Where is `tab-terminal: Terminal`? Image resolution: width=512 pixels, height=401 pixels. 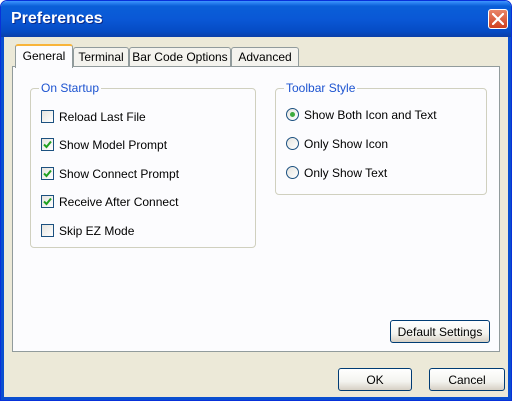 tab-terminal: Terminal is located at coordinates (101, 57).